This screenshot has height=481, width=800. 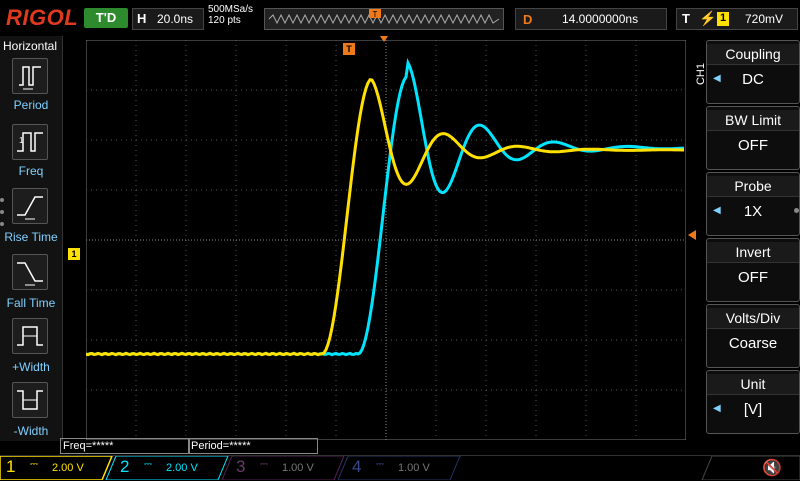 I want to click on timebase-value: 20.0ns, so click(x=175, y=19).